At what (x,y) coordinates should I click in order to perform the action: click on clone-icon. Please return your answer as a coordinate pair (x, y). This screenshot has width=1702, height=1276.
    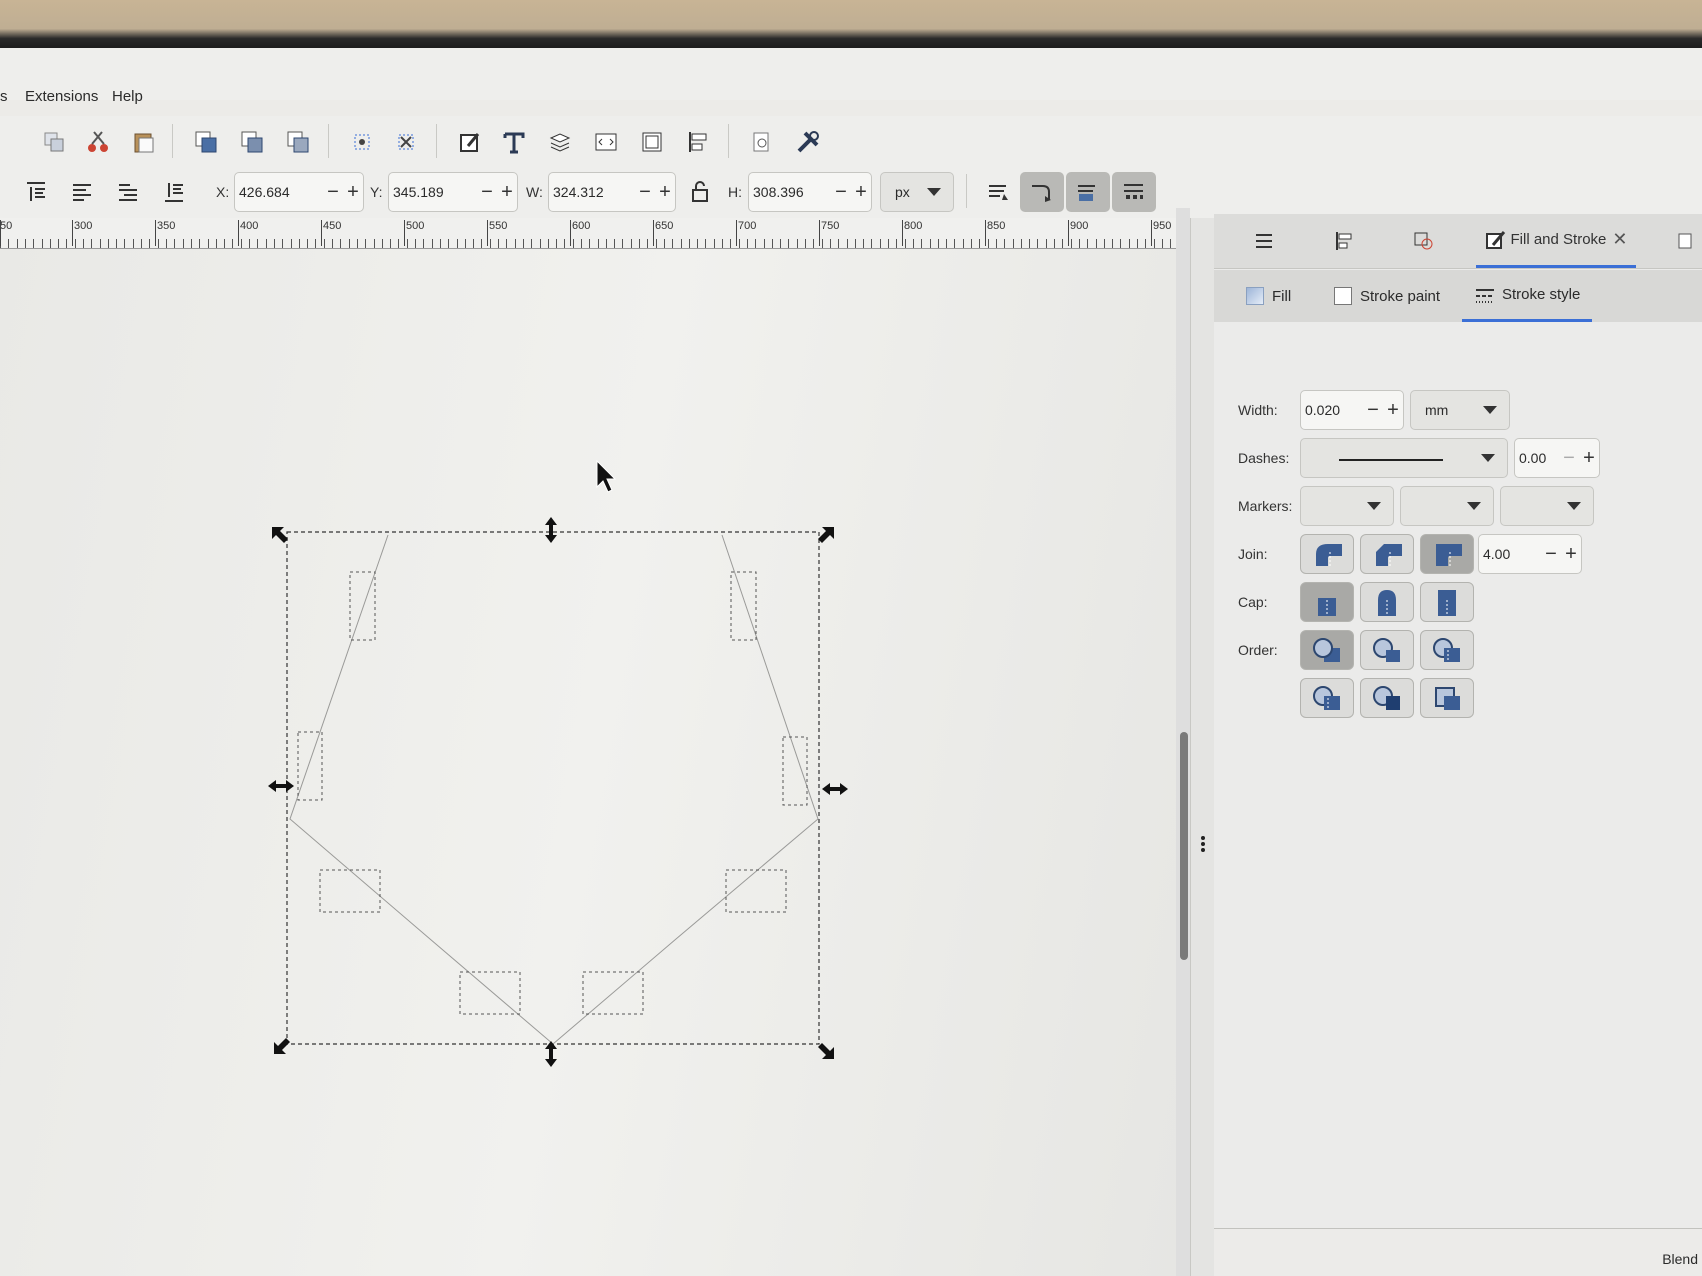
    Looking at the image, I should click on (252, 142).